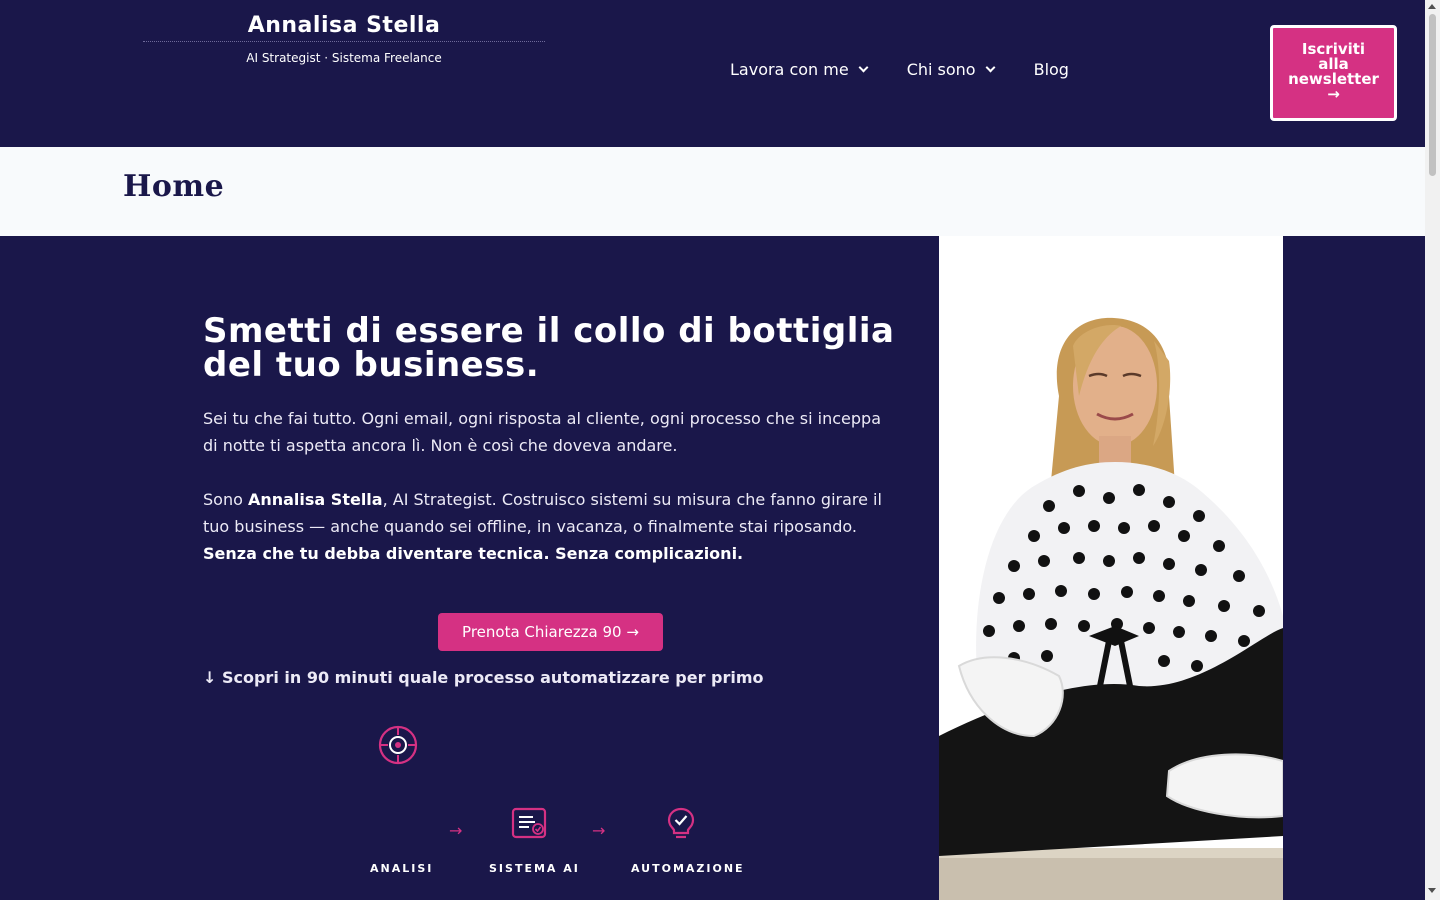 This screenshot has width=1440, height=900. Describe the element at coordinates (344, 58) in the screenshot. I see `brand-tagline: AI Strategist · Sistema Freelance` at that location.